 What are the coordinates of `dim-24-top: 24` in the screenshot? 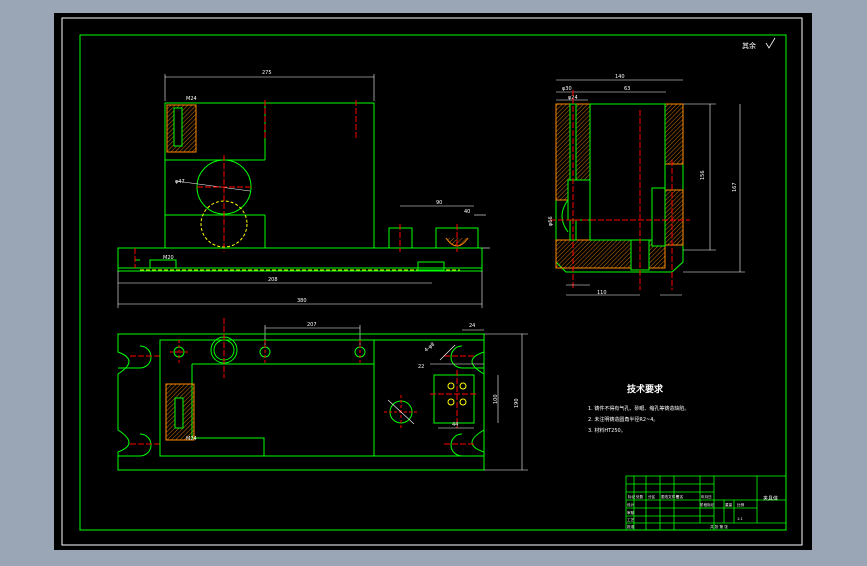 It's located at (472, 326).